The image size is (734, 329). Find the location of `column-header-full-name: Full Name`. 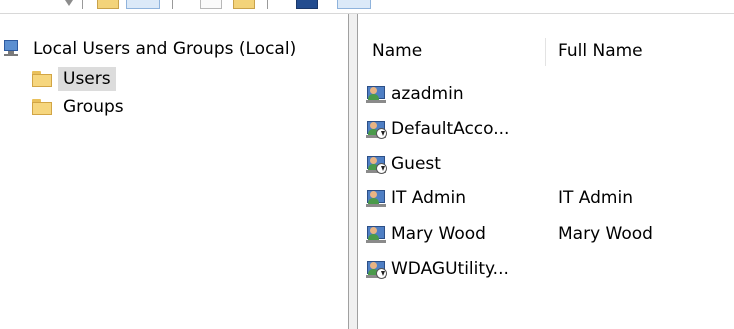

column-header-full-name: Full Name is located at coordinates (600, 51).